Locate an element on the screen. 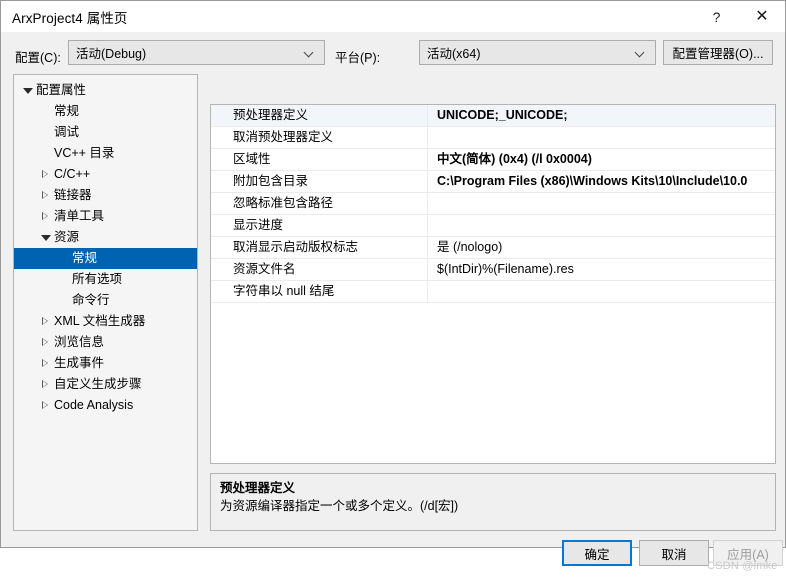  tree-item: VC++ 目录 is located at coordinates (105, 153).